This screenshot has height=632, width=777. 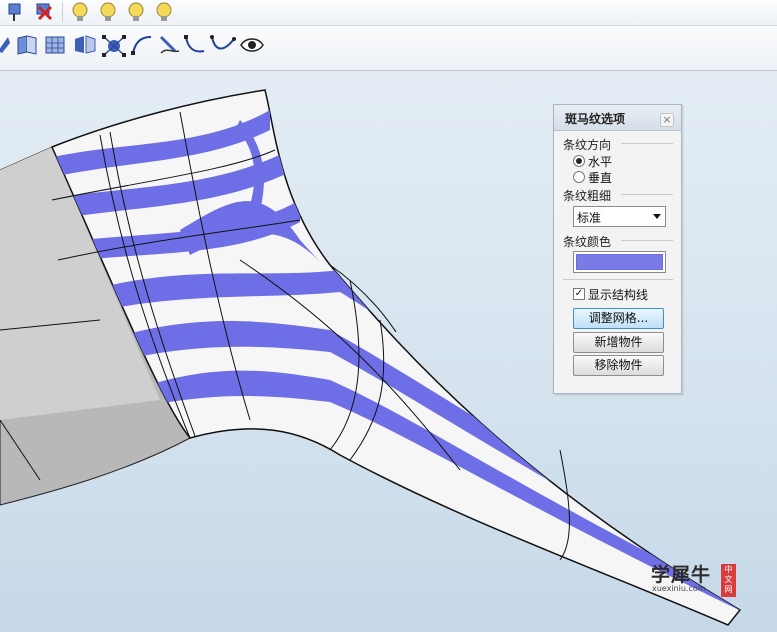 What do you see at coordinates (579, 177) in the screenshot?
I see `radio-vertical` at bounding box center [579, 177].